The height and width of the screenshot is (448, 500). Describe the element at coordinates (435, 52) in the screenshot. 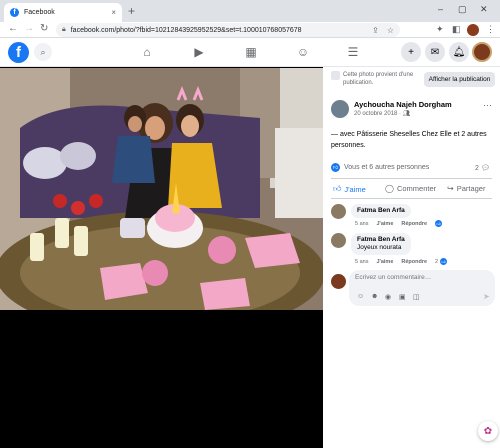

I see `messenger-icon: ✉` at that location.